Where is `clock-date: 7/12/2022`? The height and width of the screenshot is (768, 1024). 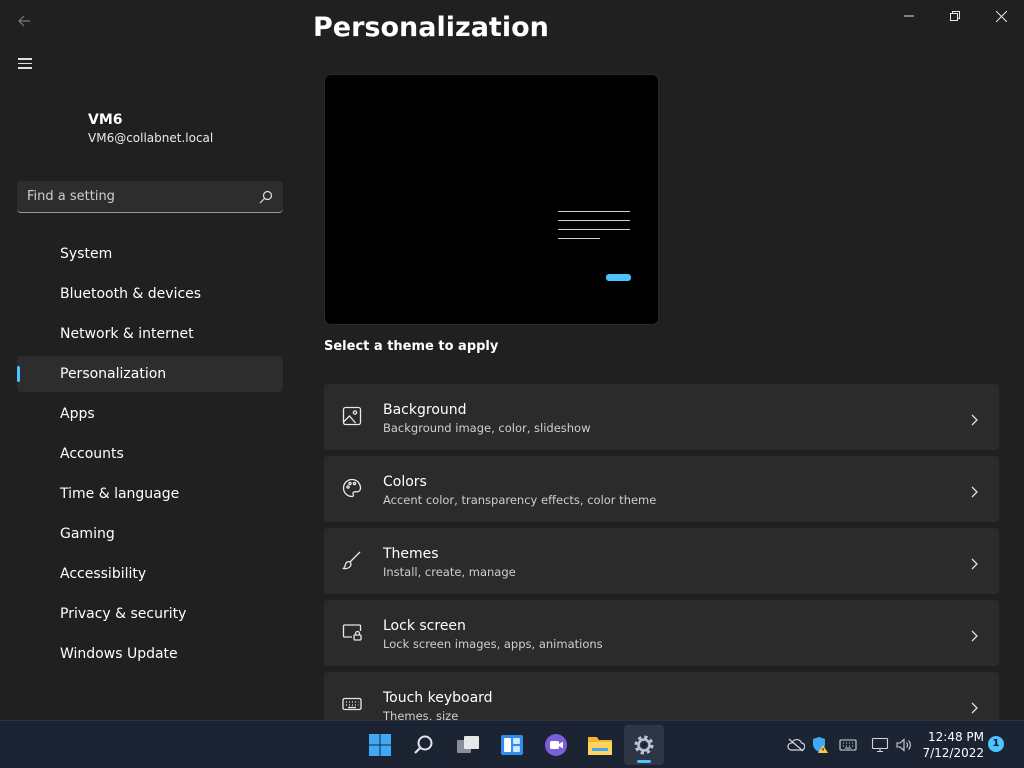
clock-date: 7/12/2022 is located at coordinates (953, 753).